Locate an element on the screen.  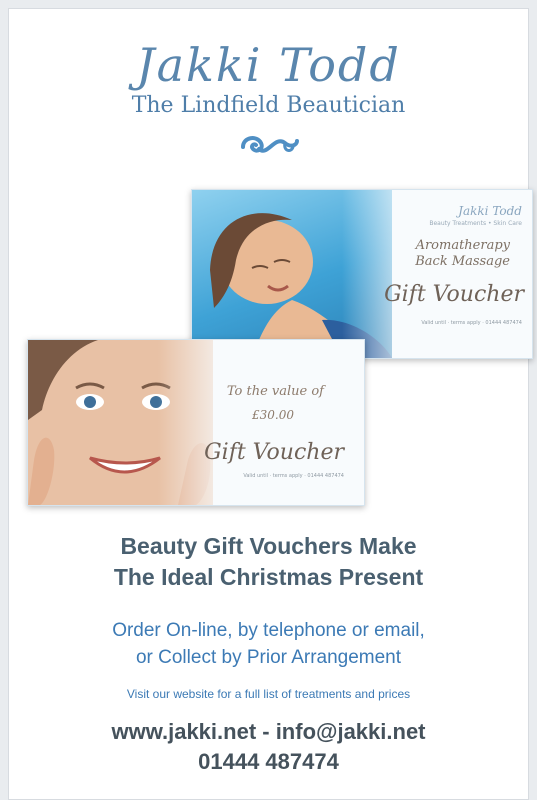
order-line1: Order On-line, by telephone or email, is located at coordinates (268, 630).